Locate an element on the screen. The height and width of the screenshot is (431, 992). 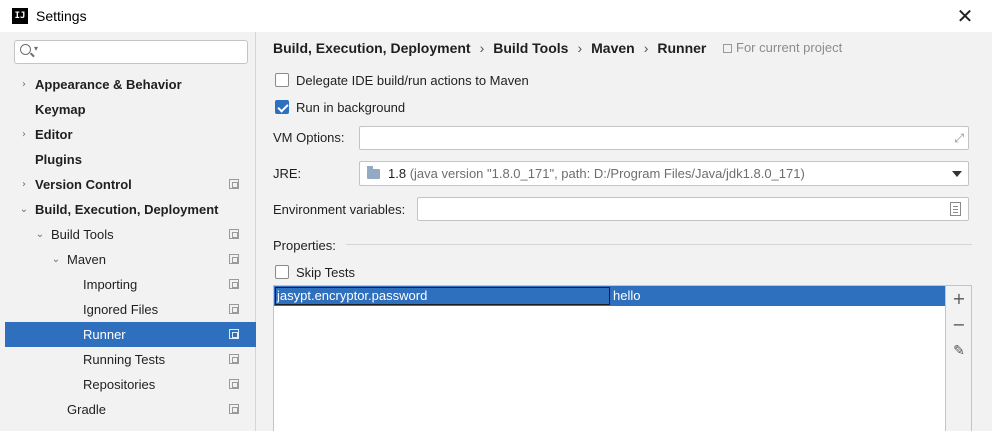
sidebar-item: Runner is located at coordinates (130, 334).